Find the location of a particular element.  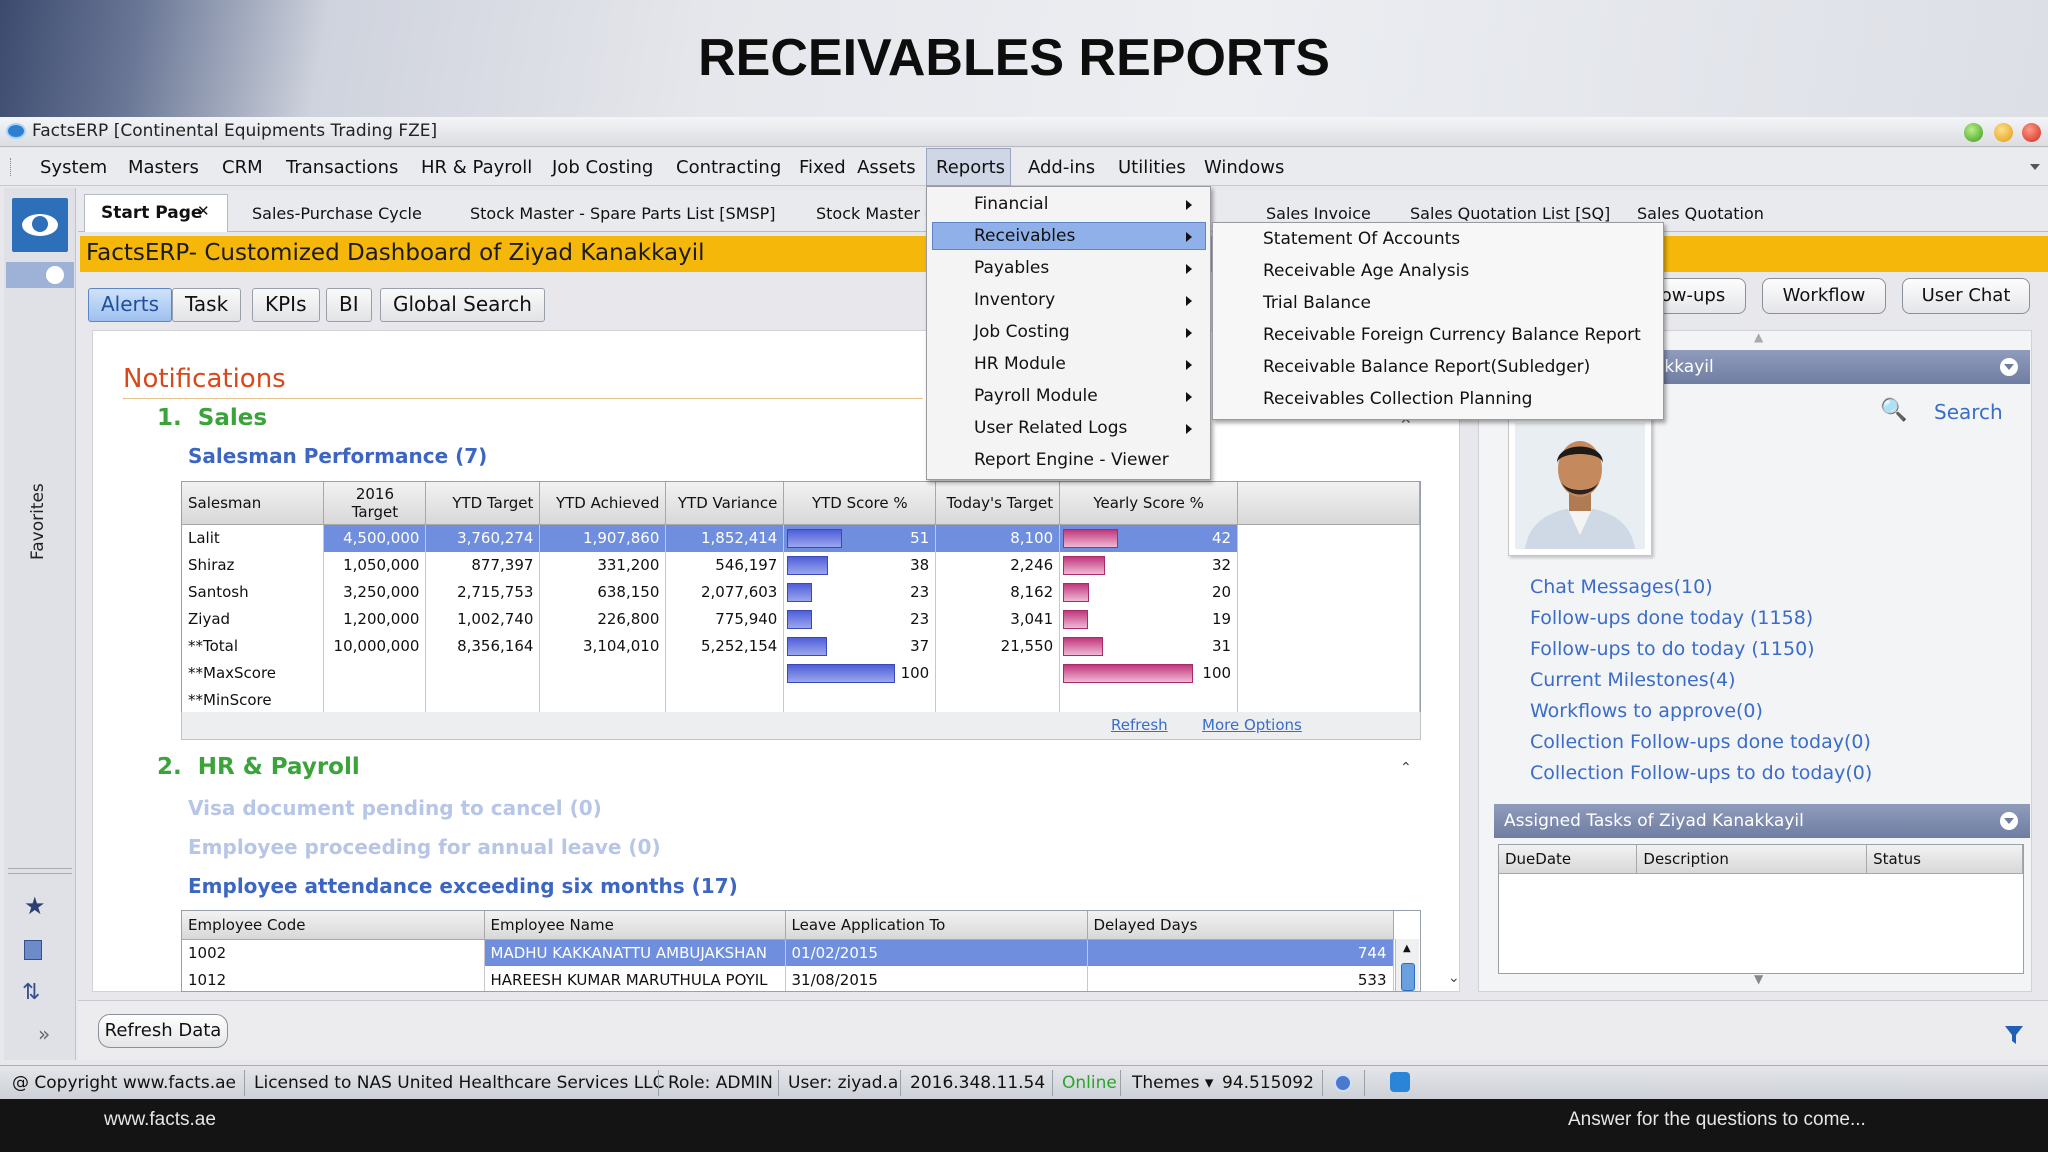

col-due-date: DueDate is located at coordinates (1568, 859).